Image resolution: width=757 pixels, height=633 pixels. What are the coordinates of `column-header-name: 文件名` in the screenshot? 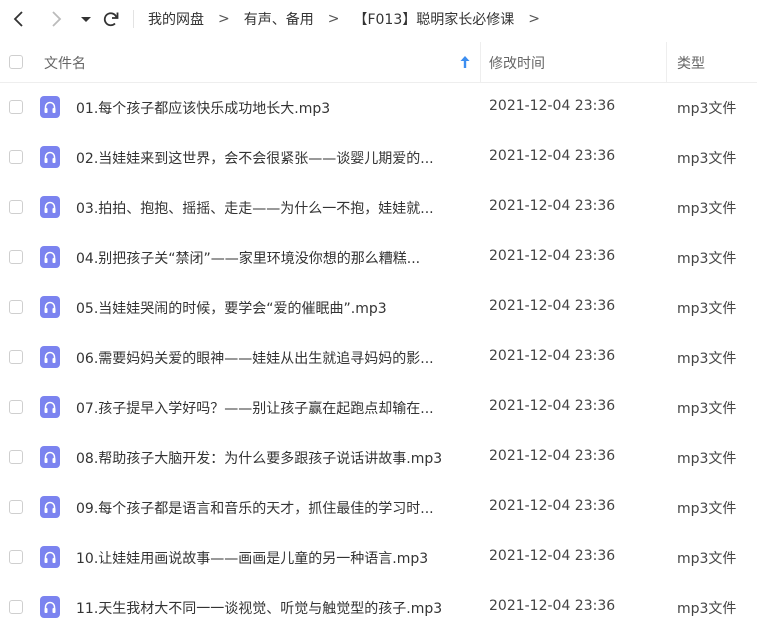 It's located at (65, 63).